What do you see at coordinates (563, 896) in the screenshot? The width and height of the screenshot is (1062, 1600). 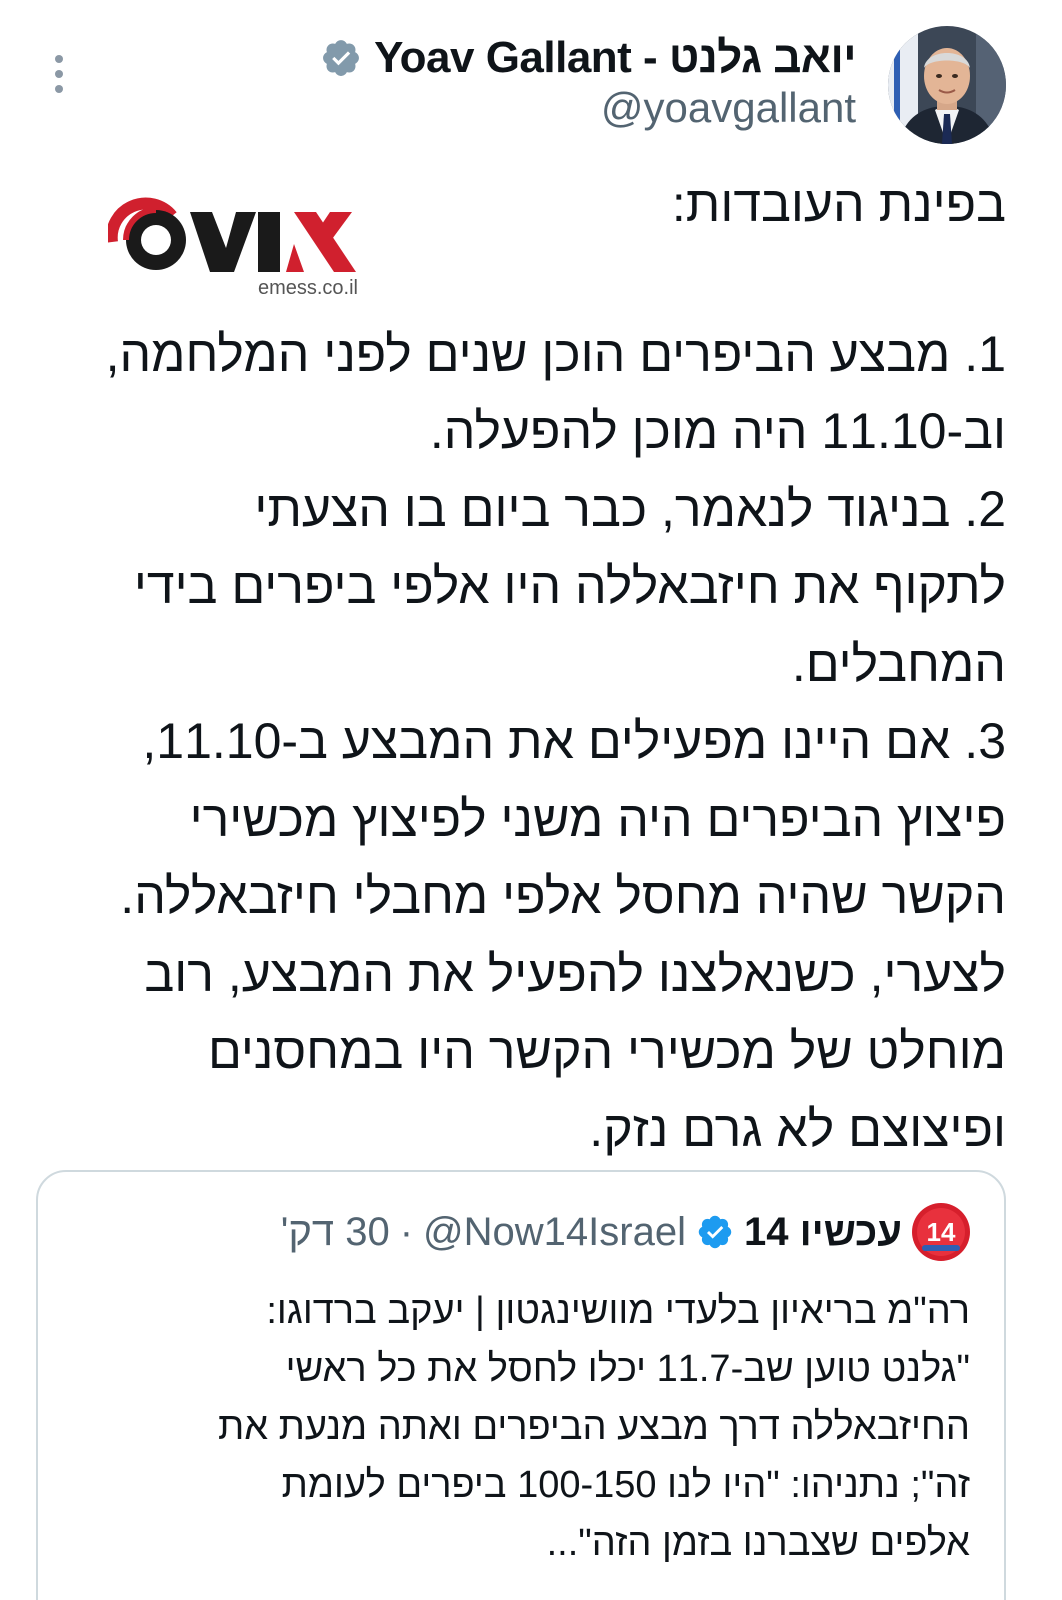 I see `tweet-line: הקשר שהיה מחסל אלפי מחבלי חיזבאללה.` at bounding box center [563, 896].